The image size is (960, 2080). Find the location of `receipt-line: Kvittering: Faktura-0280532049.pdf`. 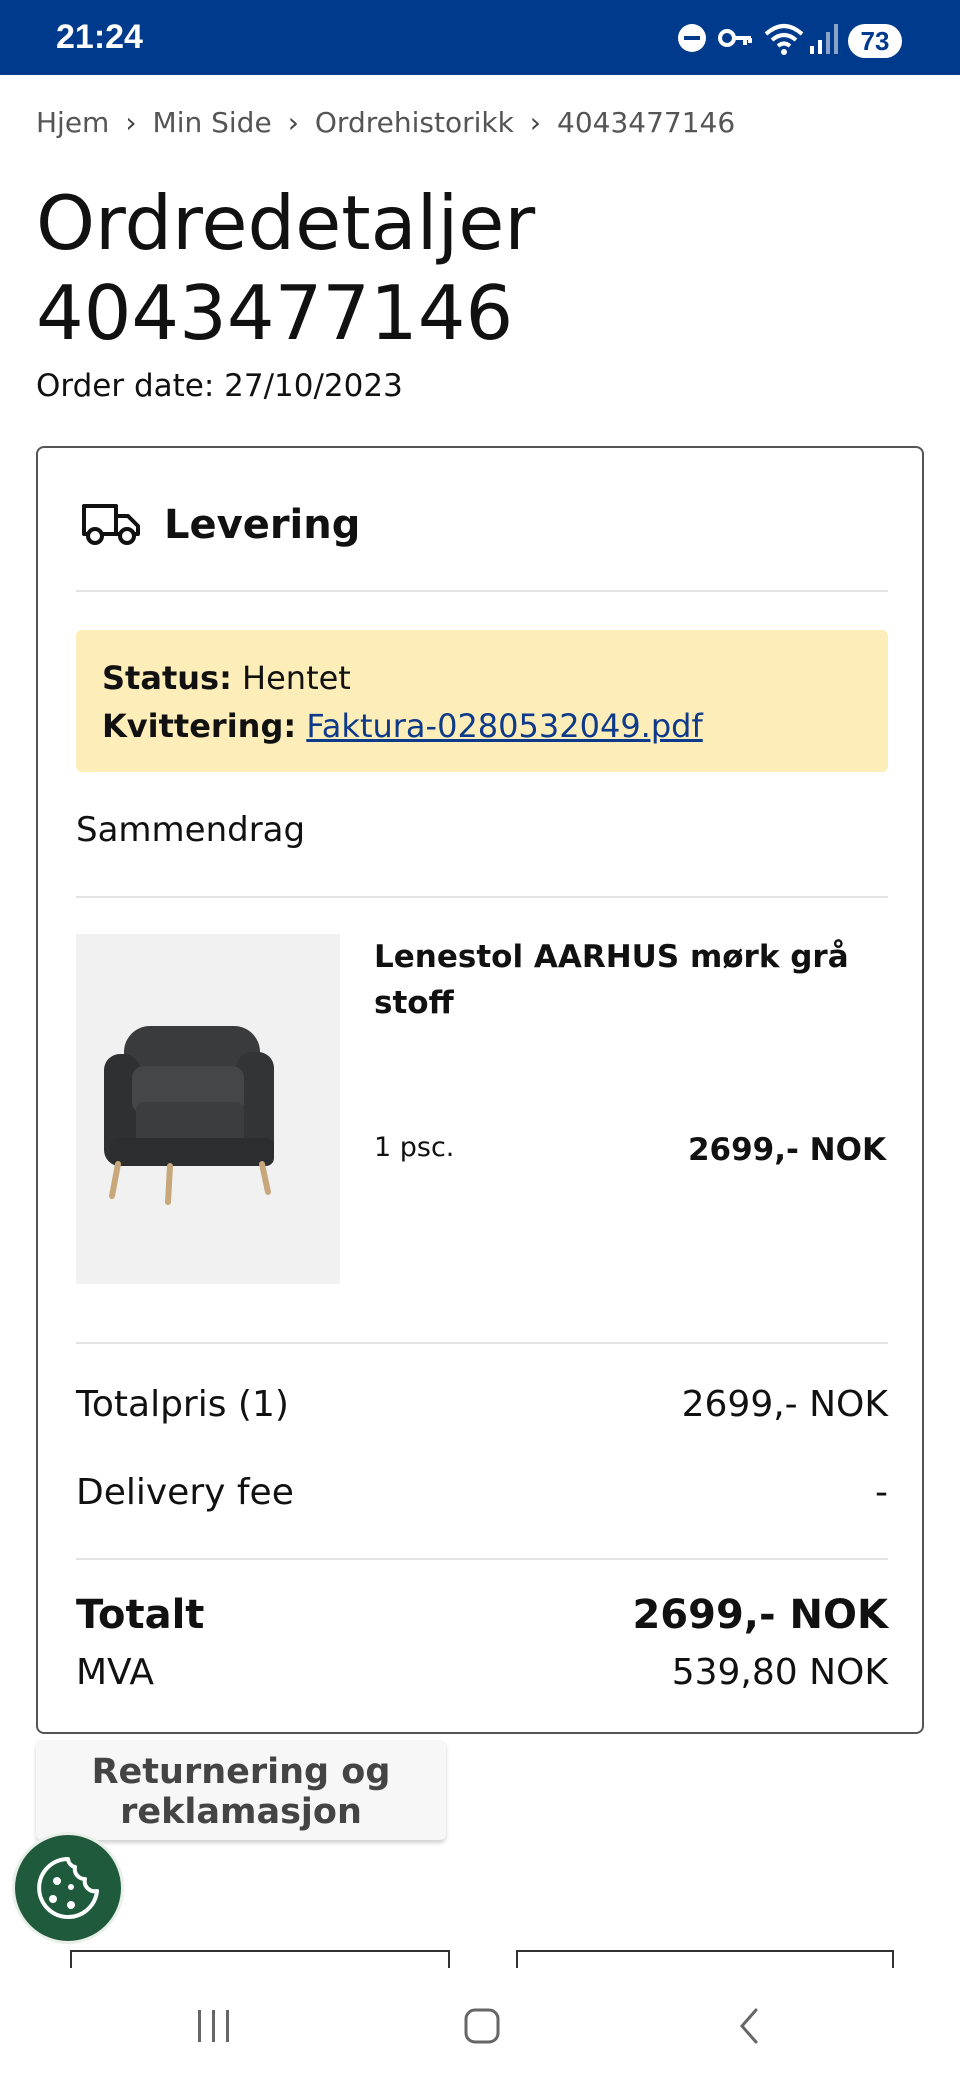

receipt-line: Kvittering: Faktura-0280532049.pdf is located at coordinates (482, 726).